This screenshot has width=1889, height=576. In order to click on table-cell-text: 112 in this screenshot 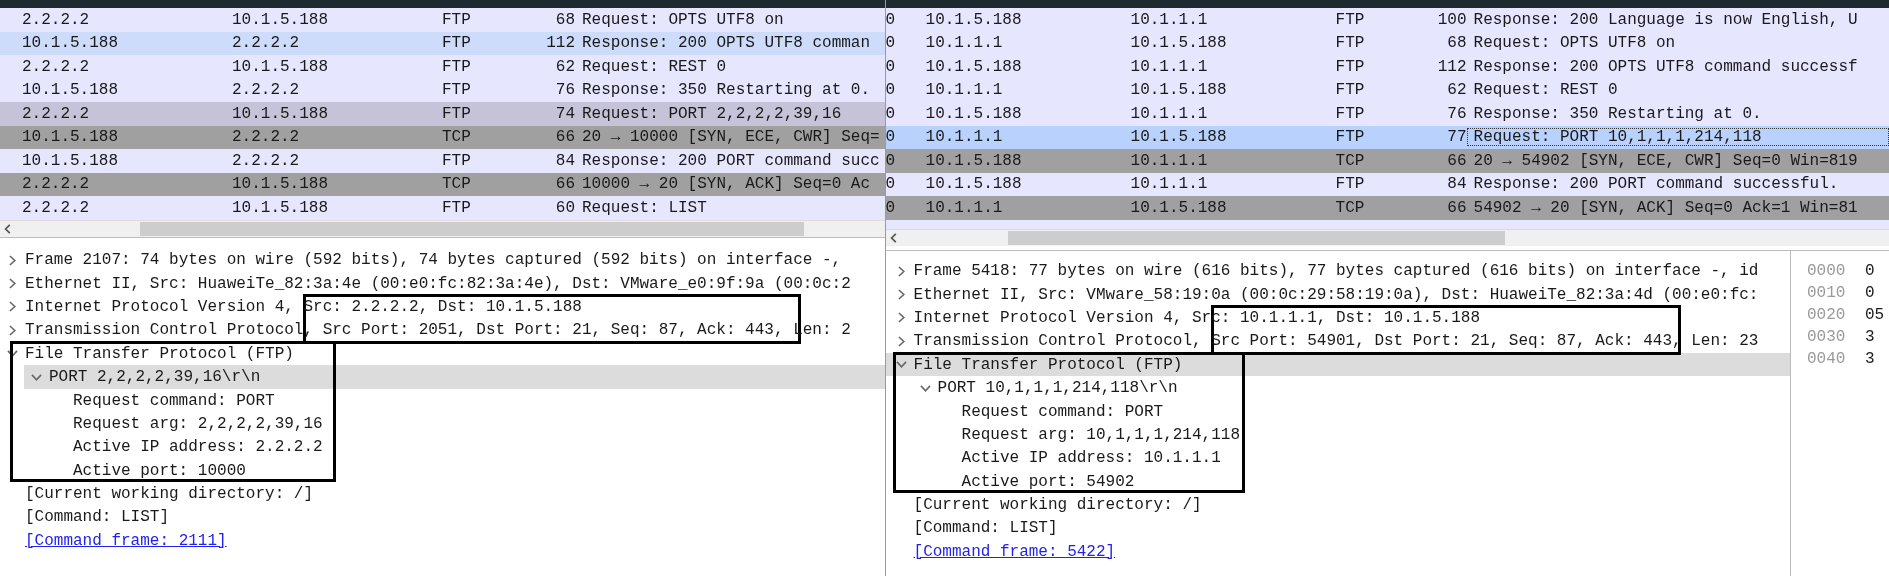, I will do `click(560, 43)`.